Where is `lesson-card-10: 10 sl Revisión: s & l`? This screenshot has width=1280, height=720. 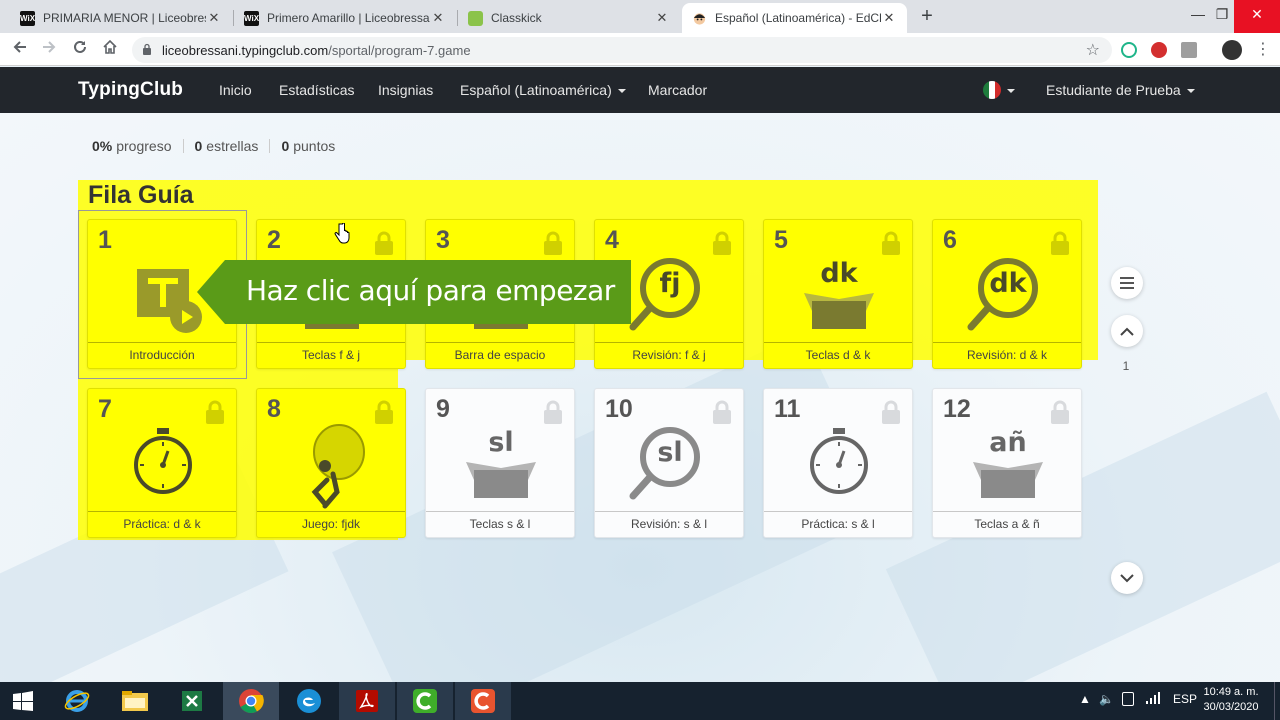 lesson-card-10: 10 sl Revisión: s & l is located at coordinates (669, 463).